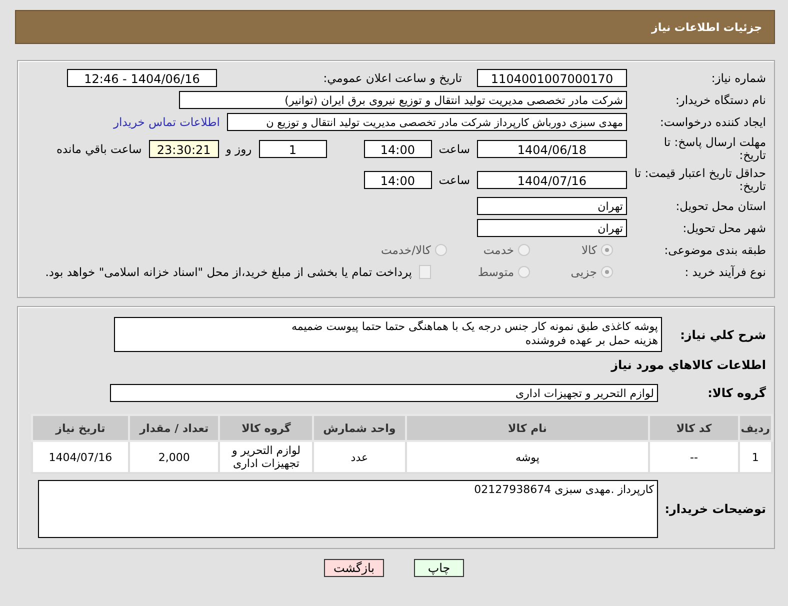 The width and height of the screenshot is (788, 606). I want to click on field-label: شهر محل تحویل:, so click(724, 228).